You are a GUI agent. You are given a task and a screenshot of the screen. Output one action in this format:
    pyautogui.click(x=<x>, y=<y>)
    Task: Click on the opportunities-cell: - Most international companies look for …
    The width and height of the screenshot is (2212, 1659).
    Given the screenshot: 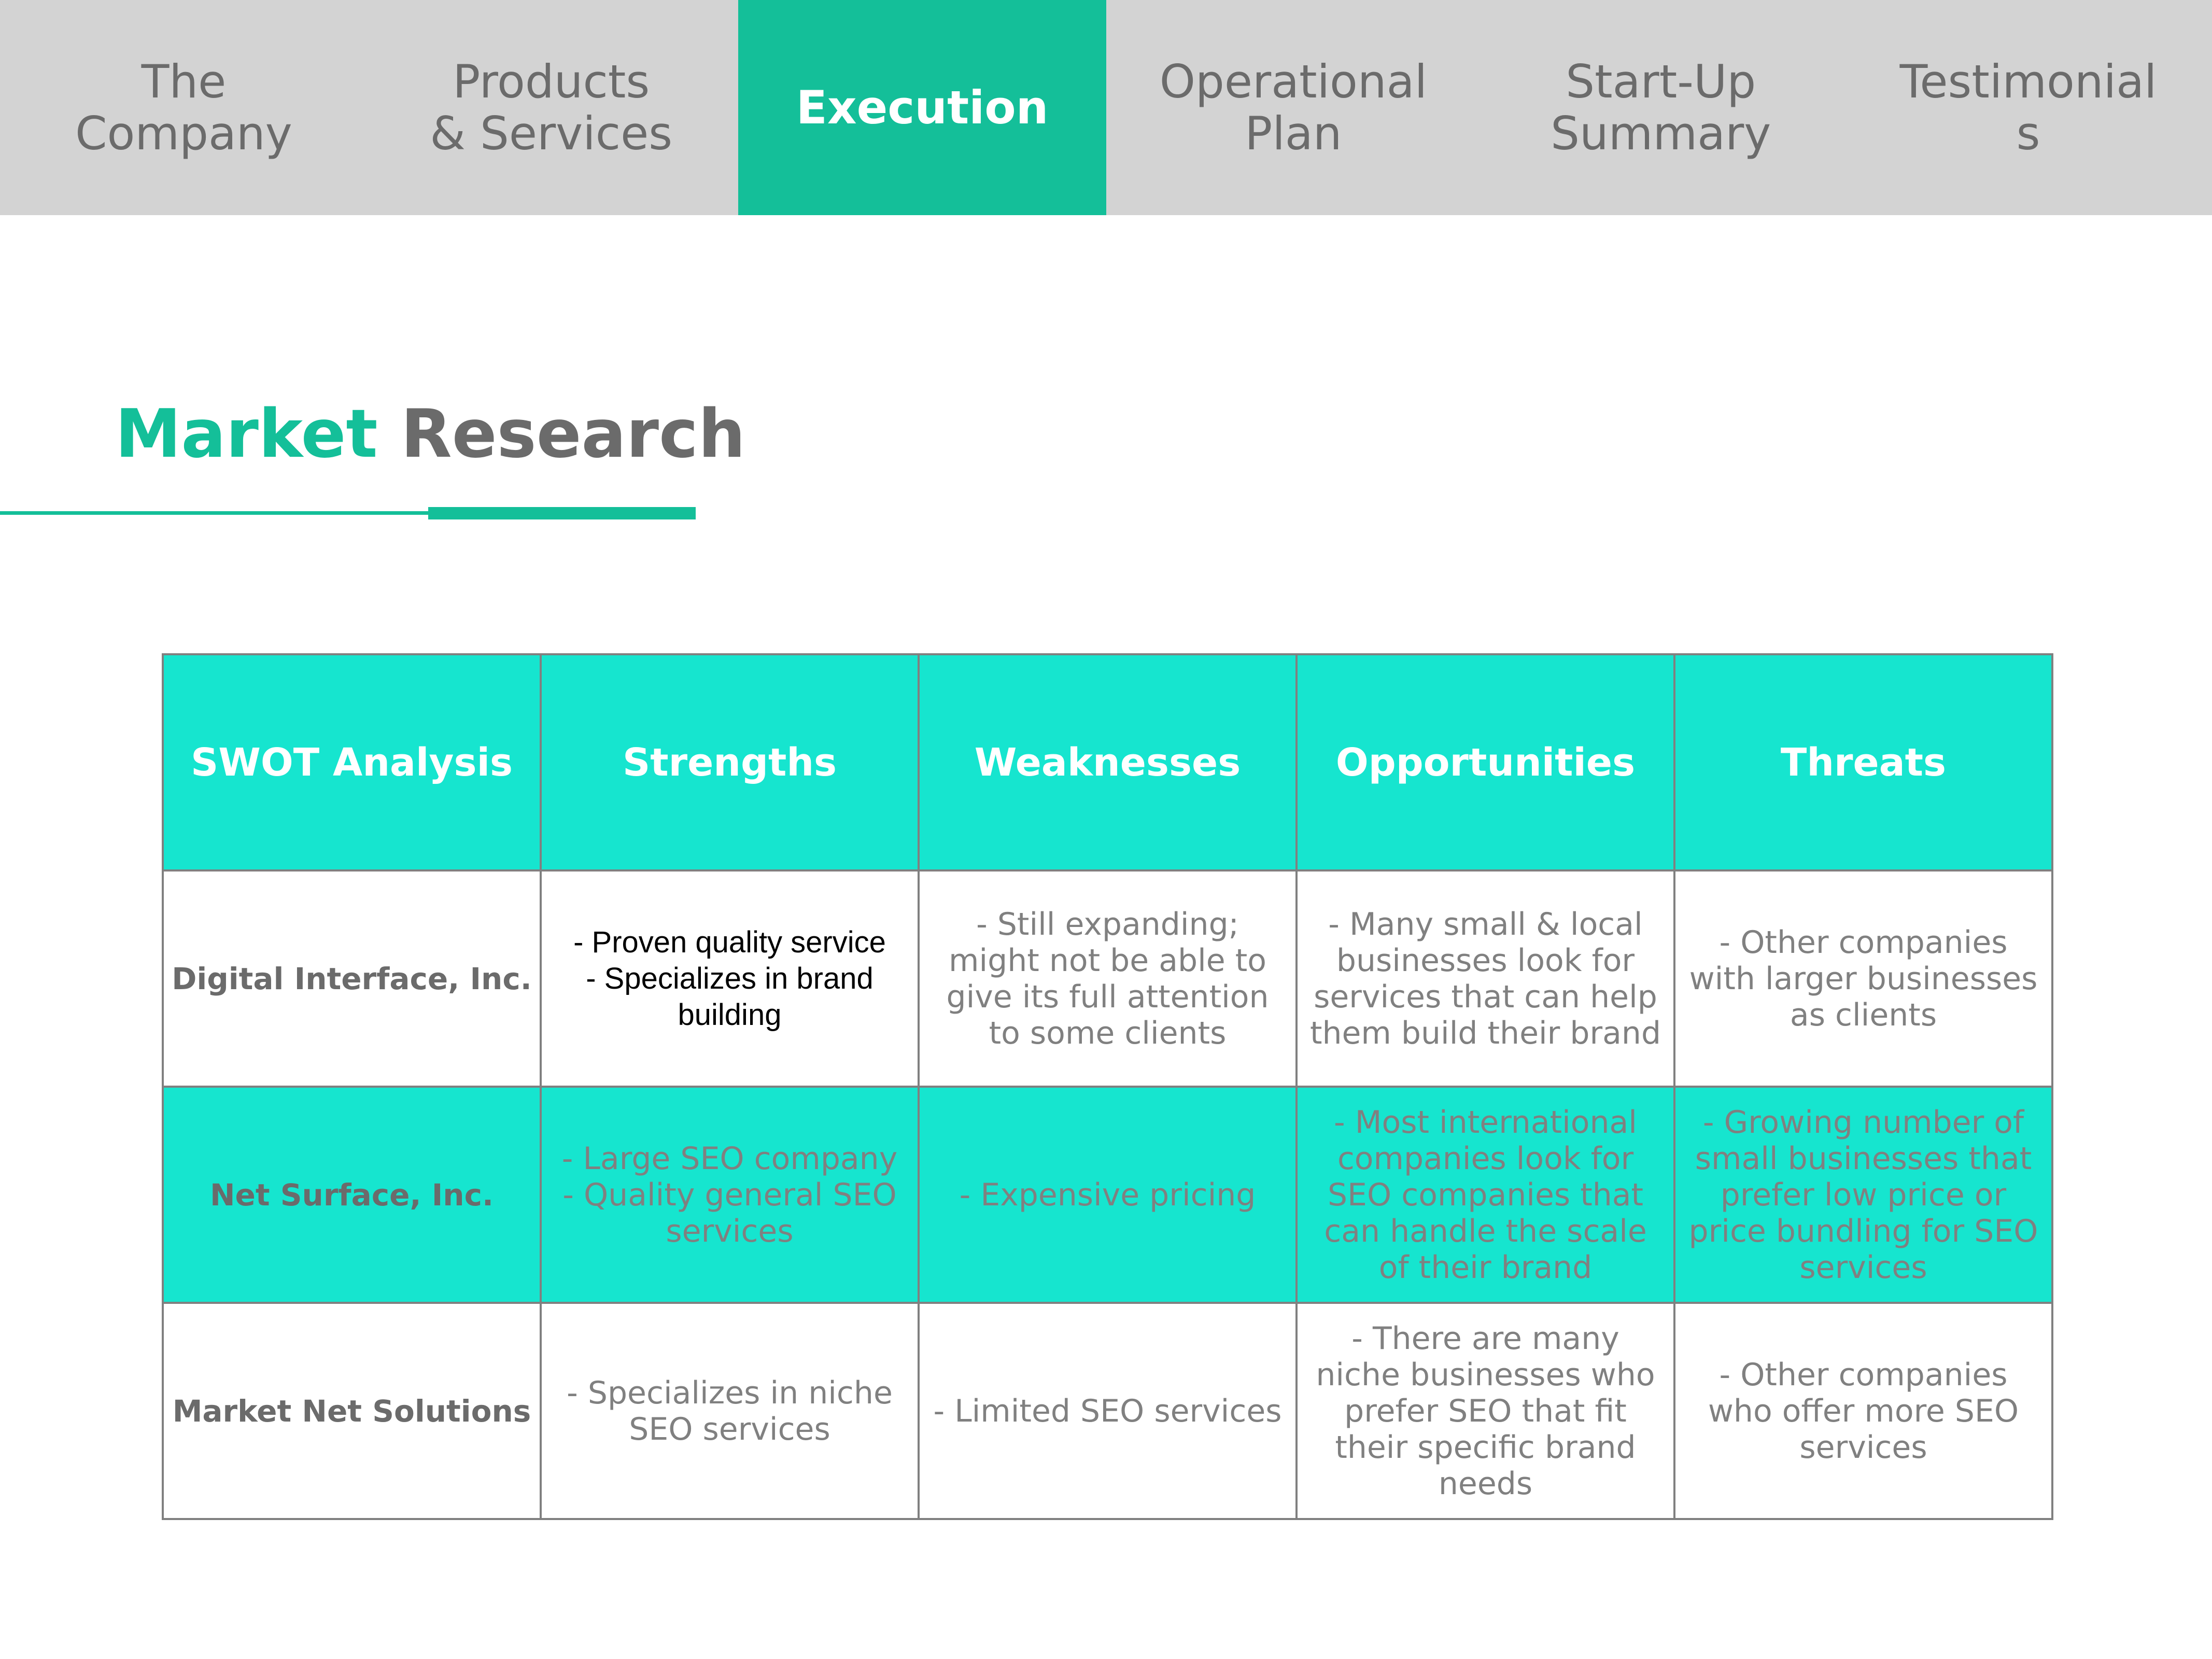 What is the action you would take?
    pyautogui.click(x=1485, y=1195)
    